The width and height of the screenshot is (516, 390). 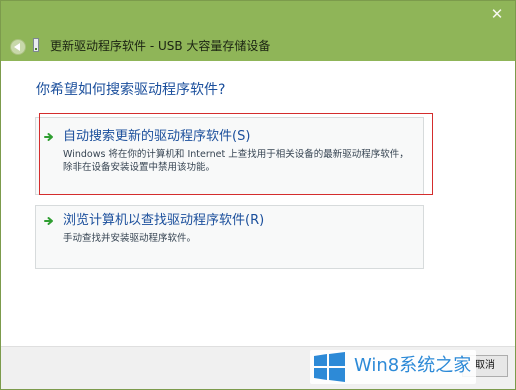 I want to click on watermark-text: Win8系统之家, so click(x=413, y=365).